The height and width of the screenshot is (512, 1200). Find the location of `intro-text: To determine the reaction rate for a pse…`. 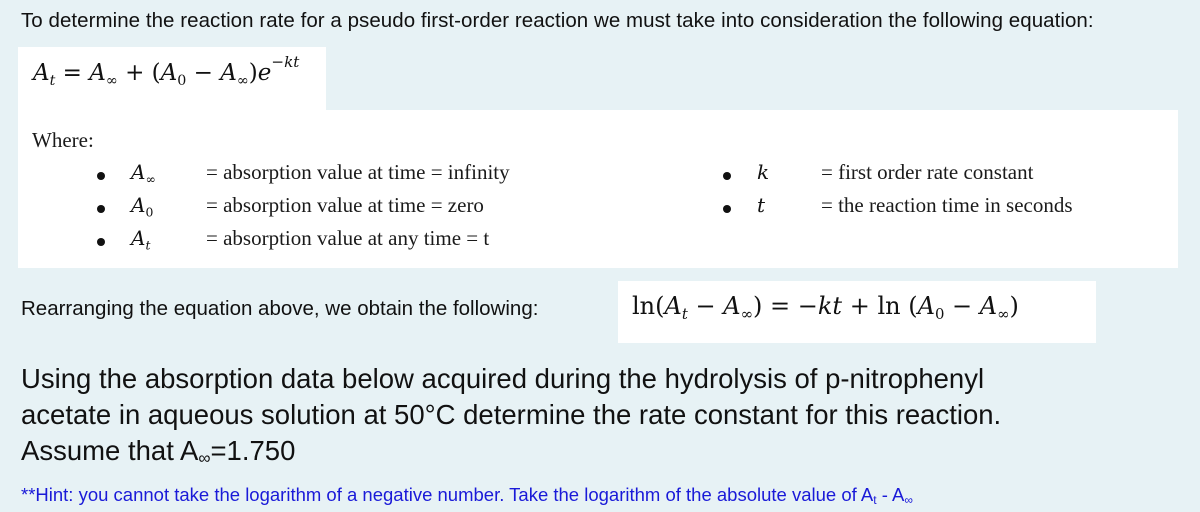

intro-text: To determine the reaction rate for a pse… is located at coordinates (557, 20).